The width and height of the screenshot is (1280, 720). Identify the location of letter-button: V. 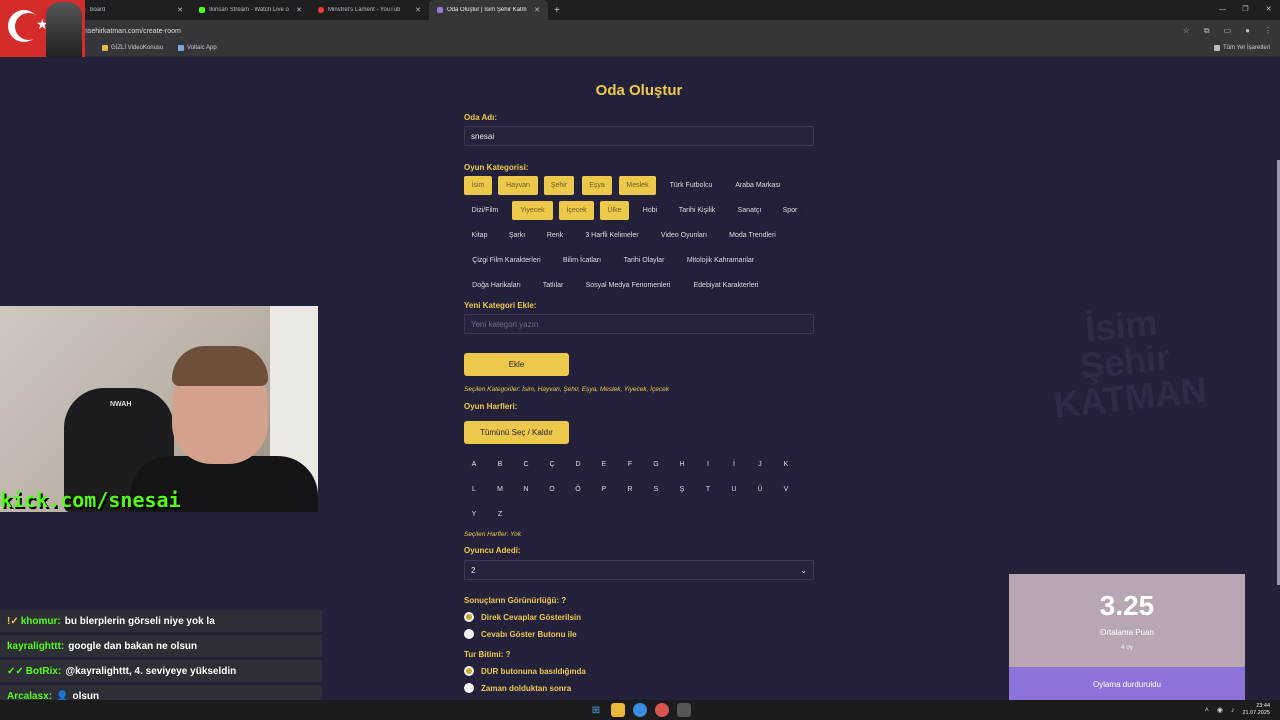
(786, 489).